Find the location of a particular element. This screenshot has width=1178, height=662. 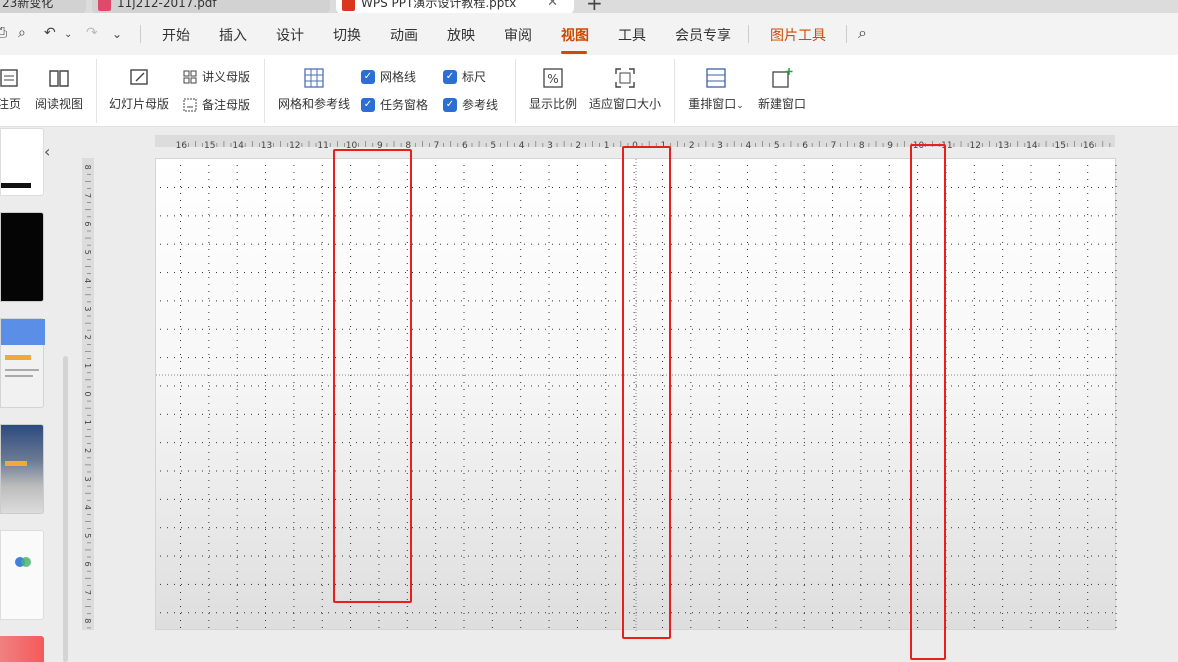

menu-tools: 工具 is located at coordinates (632, 35).